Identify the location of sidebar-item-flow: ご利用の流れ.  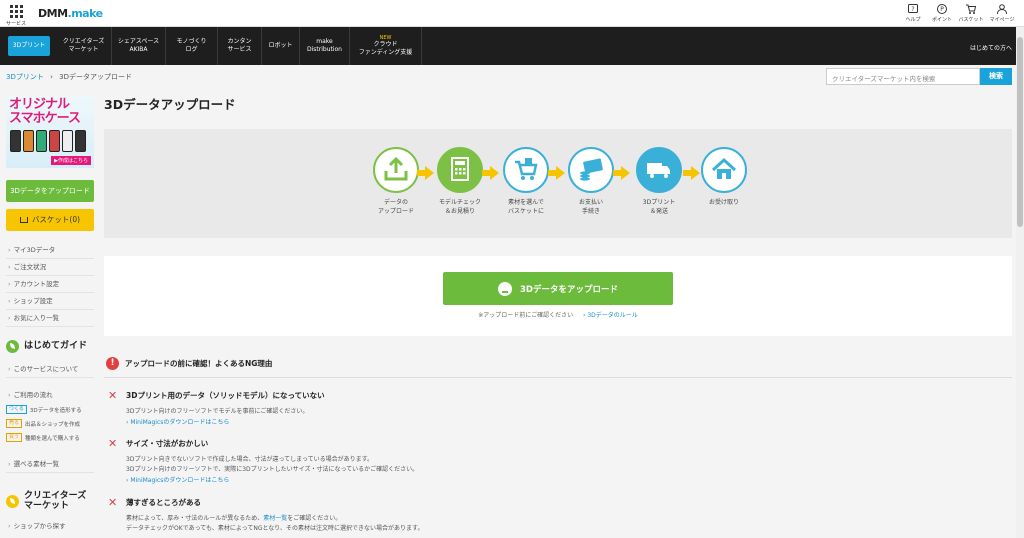
(50, 395).